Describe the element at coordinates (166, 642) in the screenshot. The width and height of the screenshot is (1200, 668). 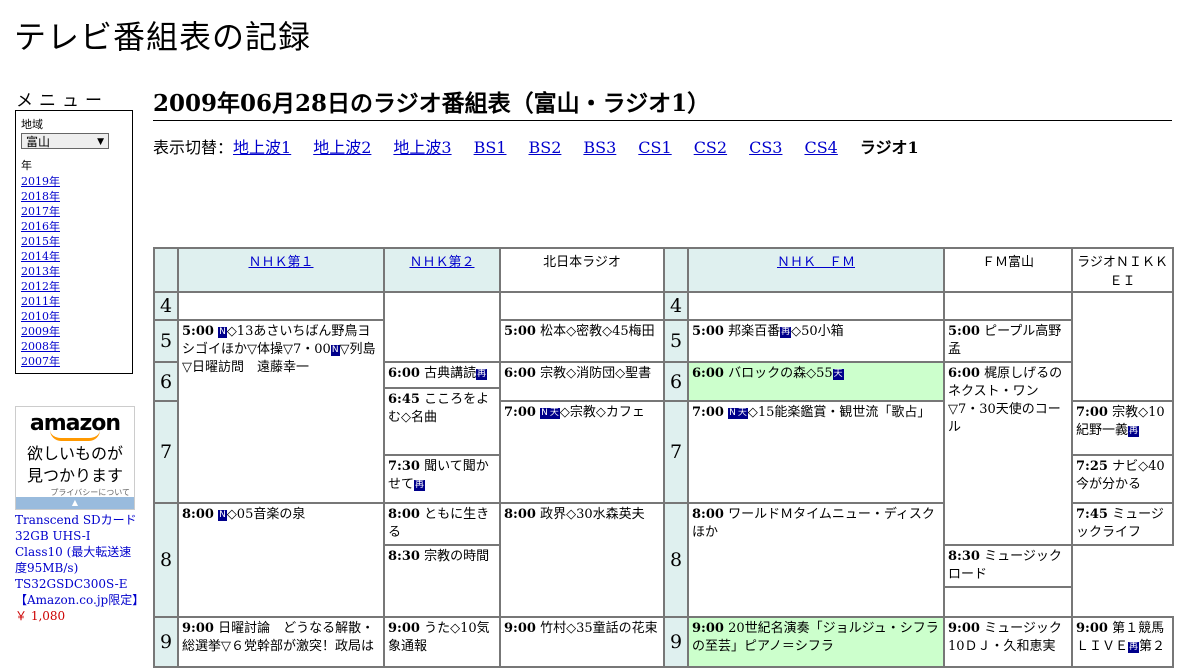
I see `hour-9: 9` at that location.